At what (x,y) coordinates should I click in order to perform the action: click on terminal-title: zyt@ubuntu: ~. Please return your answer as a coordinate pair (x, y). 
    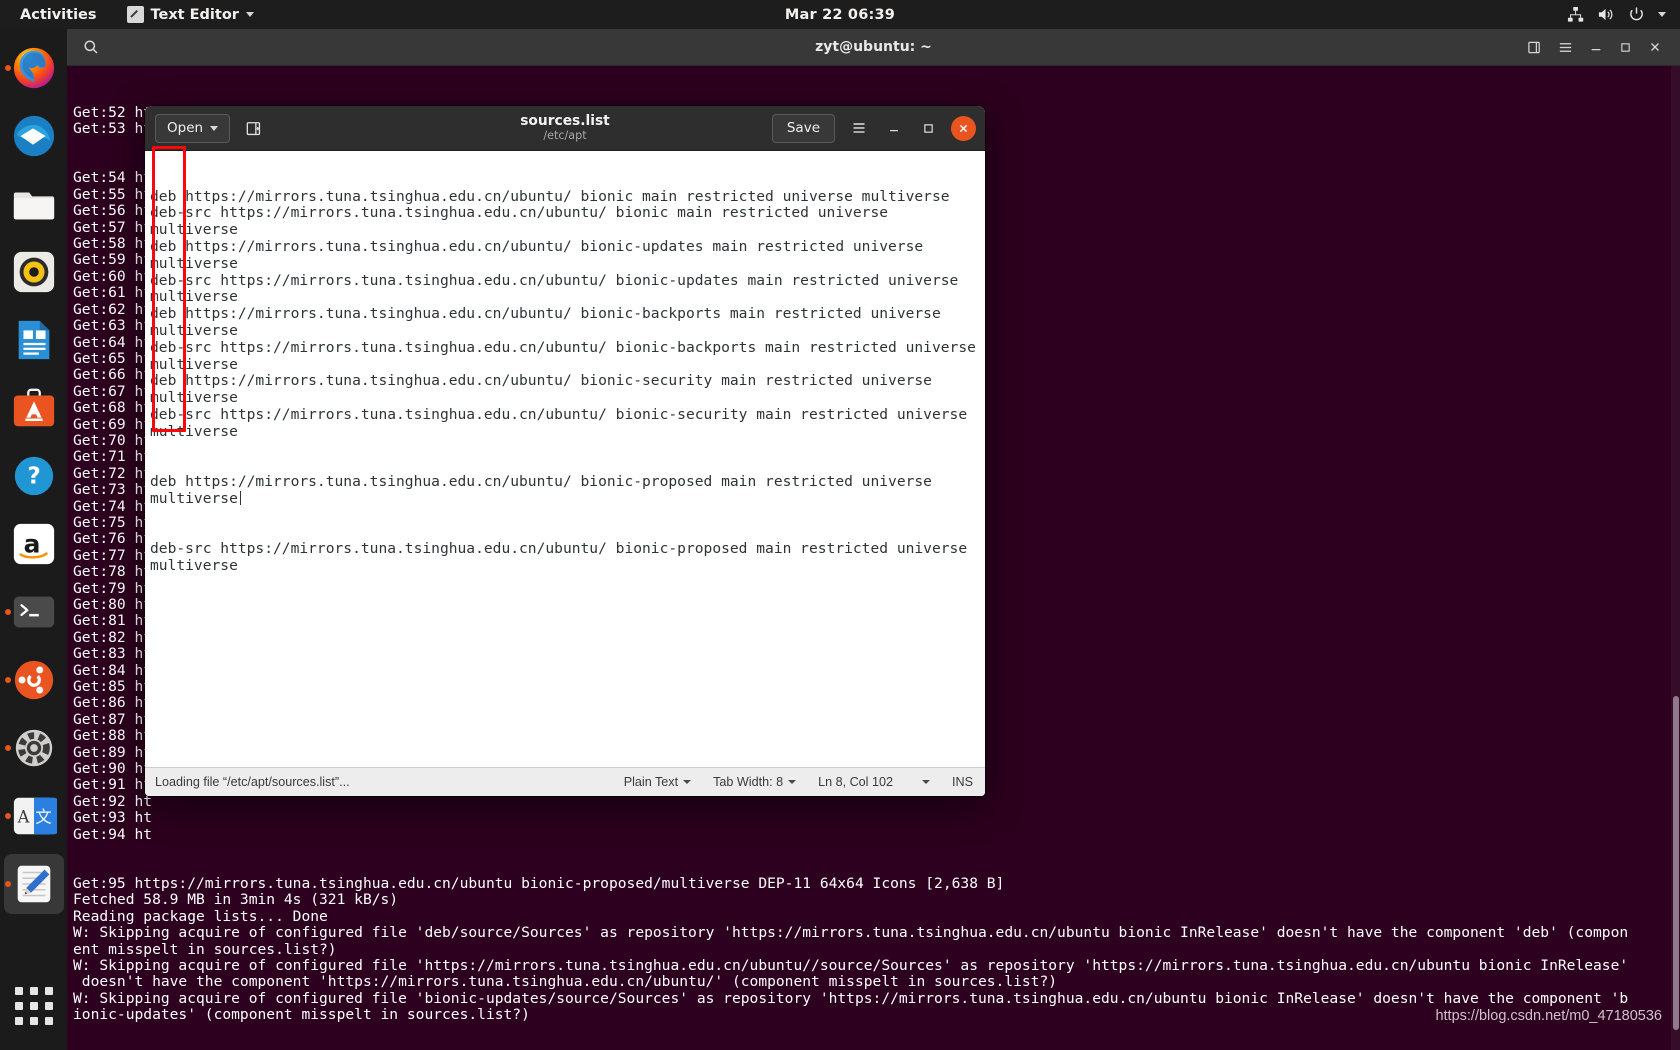
    Looking at the image, I should click on (873, 47).